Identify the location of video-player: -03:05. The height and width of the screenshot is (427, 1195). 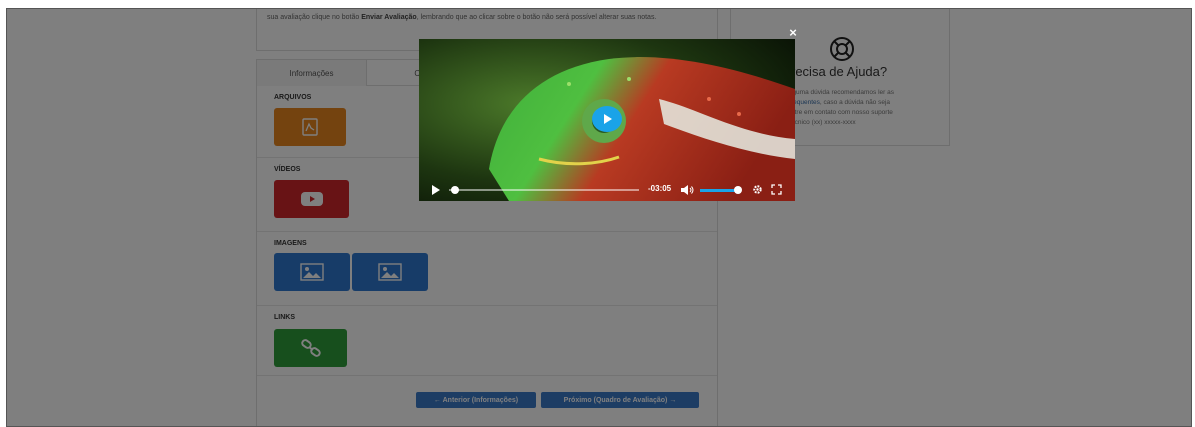
(607, 120).